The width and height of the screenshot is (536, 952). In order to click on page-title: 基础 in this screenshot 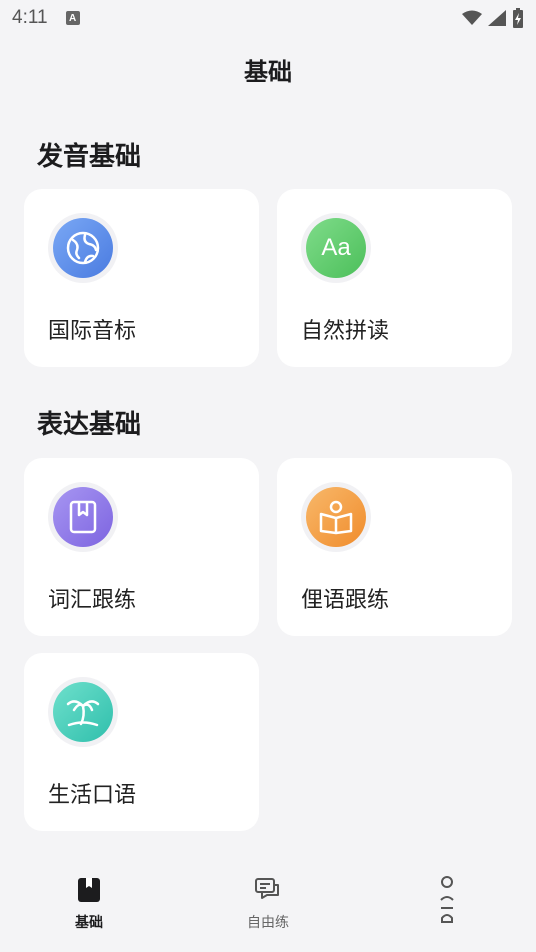, I will do `click(268, 72)`.